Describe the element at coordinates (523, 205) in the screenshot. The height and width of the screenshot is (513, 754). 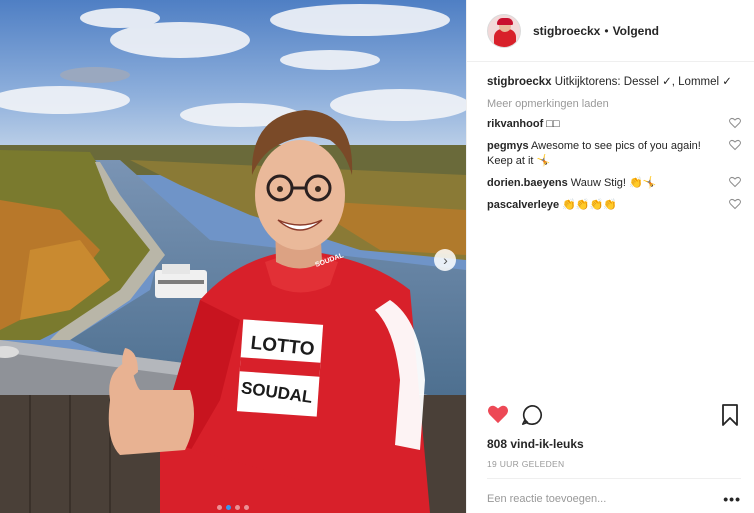
I see `comment-username: pascalverleye` at that location.